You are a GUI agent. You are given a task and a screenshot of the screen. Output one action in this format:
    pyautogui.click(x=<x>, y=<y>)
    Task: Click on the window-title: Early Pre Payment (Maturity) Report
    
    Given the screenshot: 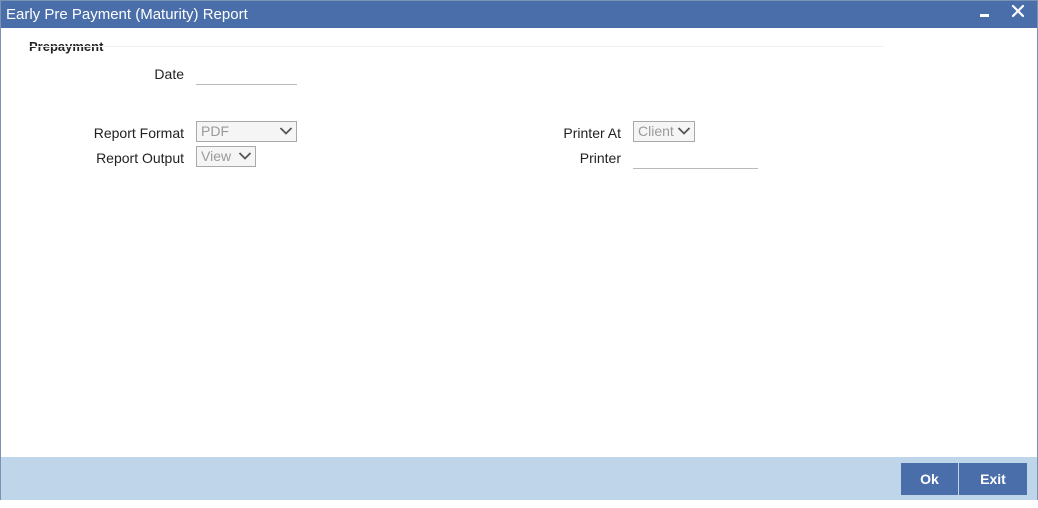 What is the action you would take?
    pyautogui.click(x=127, y=14)
    